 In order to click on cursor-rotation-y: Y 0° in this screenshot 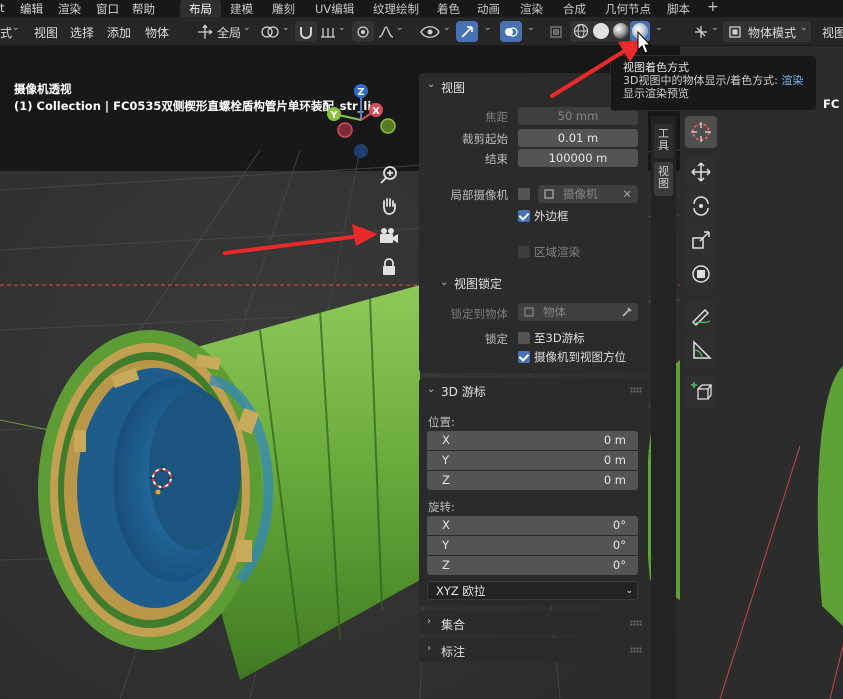, I will do `click(532, 545)`.